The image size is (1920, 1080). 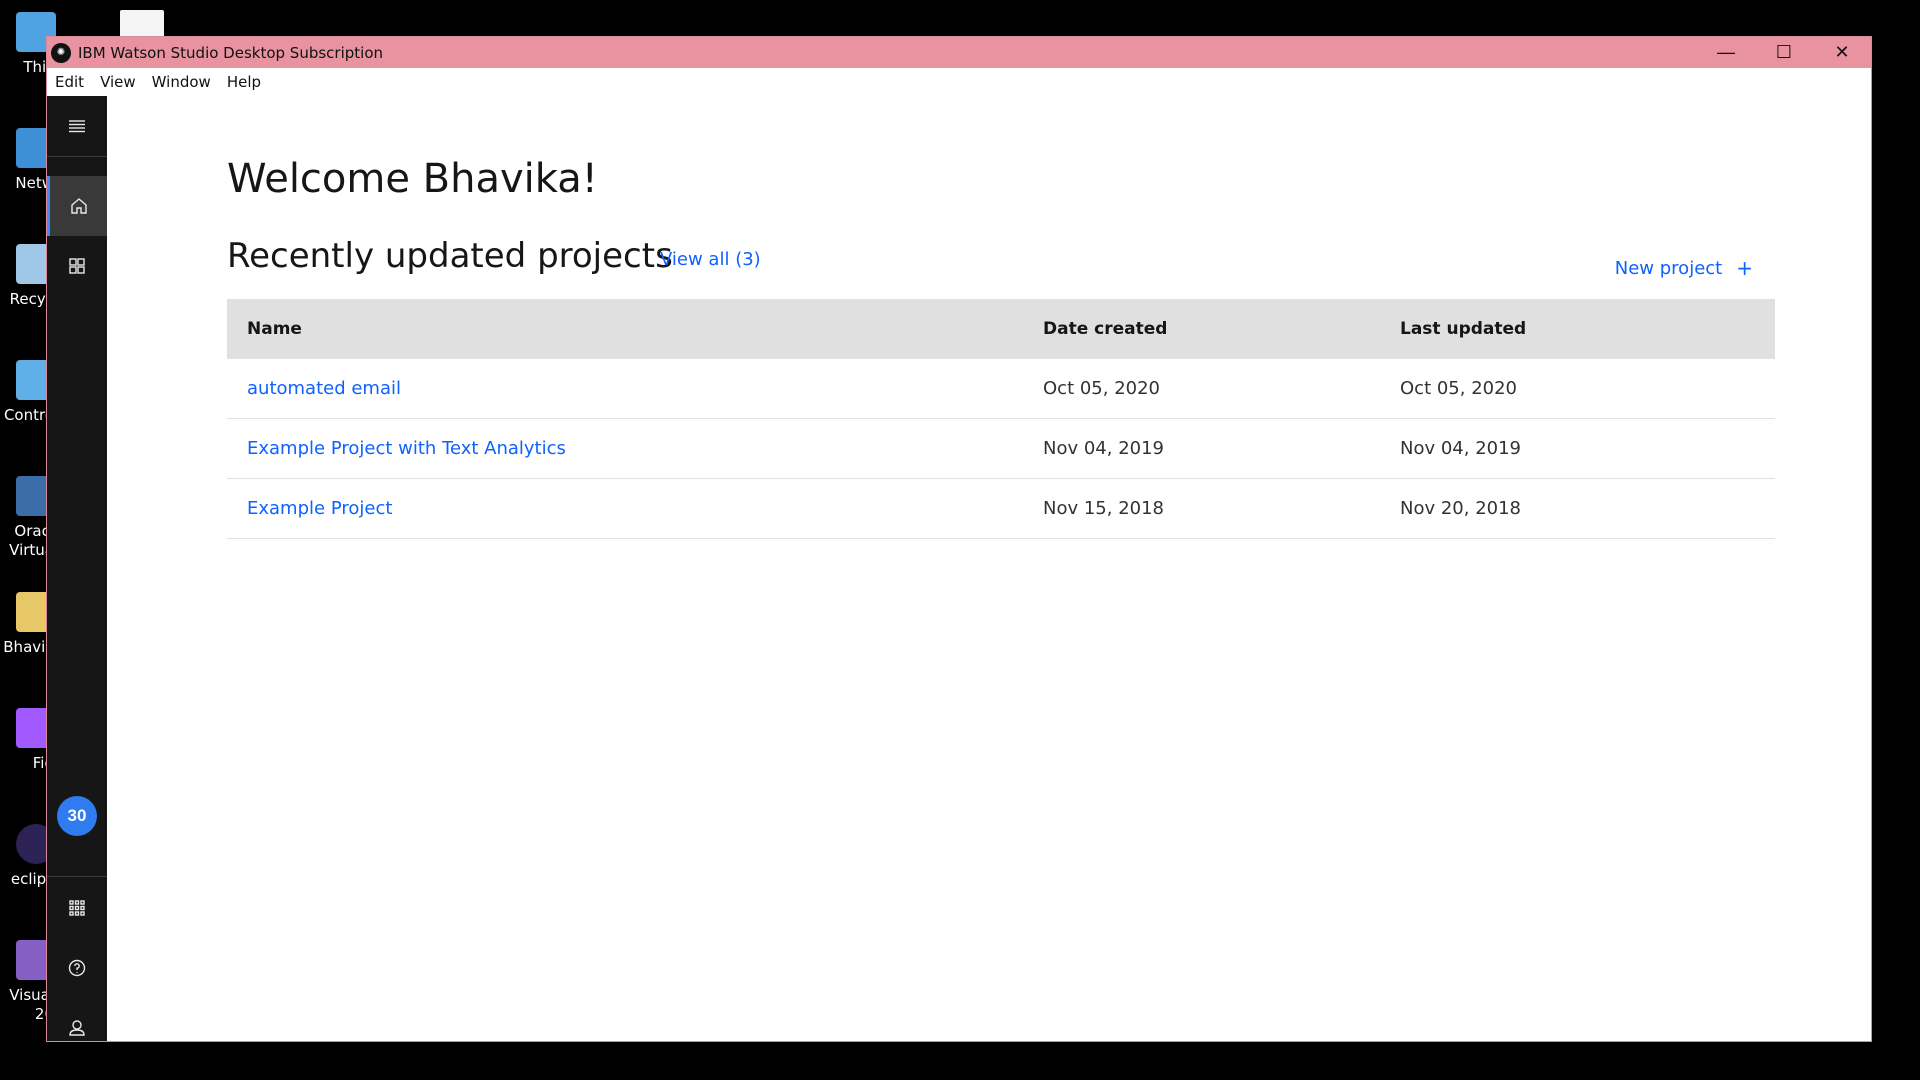 I want to click on welcome-heading: Welcome Bhavika!, so click(x=412, y=179).